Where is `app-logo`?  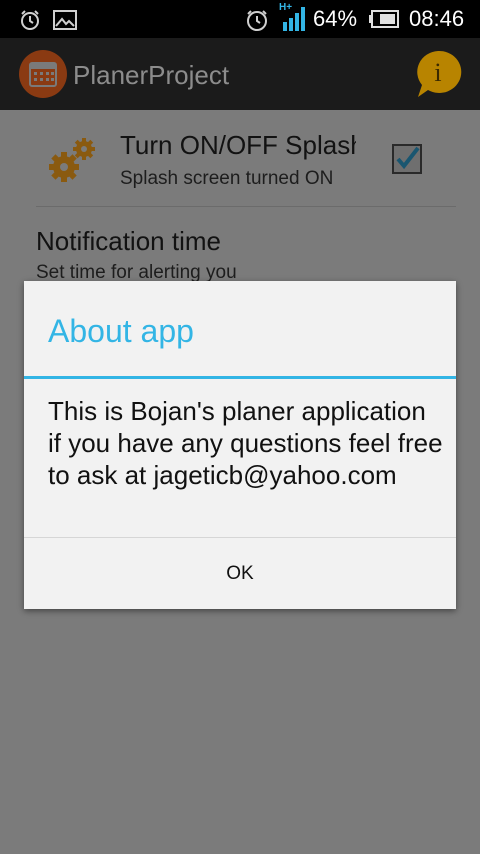
app-logo is located at coordinates (43, 74).